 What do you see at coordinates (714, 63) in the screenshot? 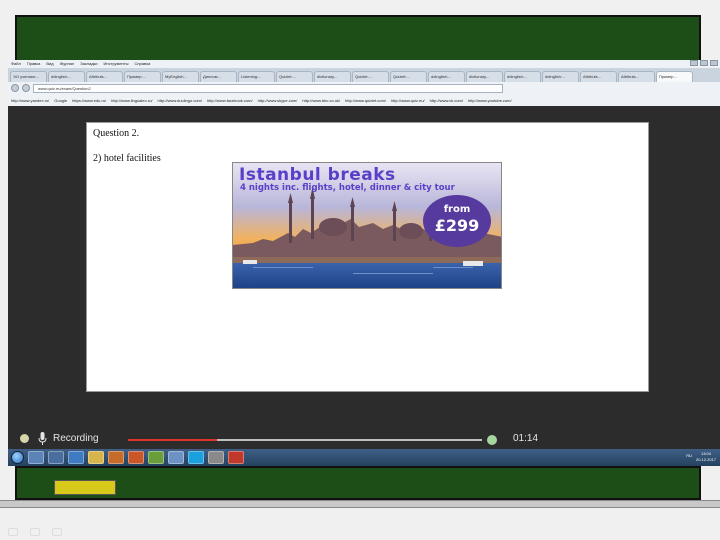
I see `close-icon` at bounding box center [714, 63].